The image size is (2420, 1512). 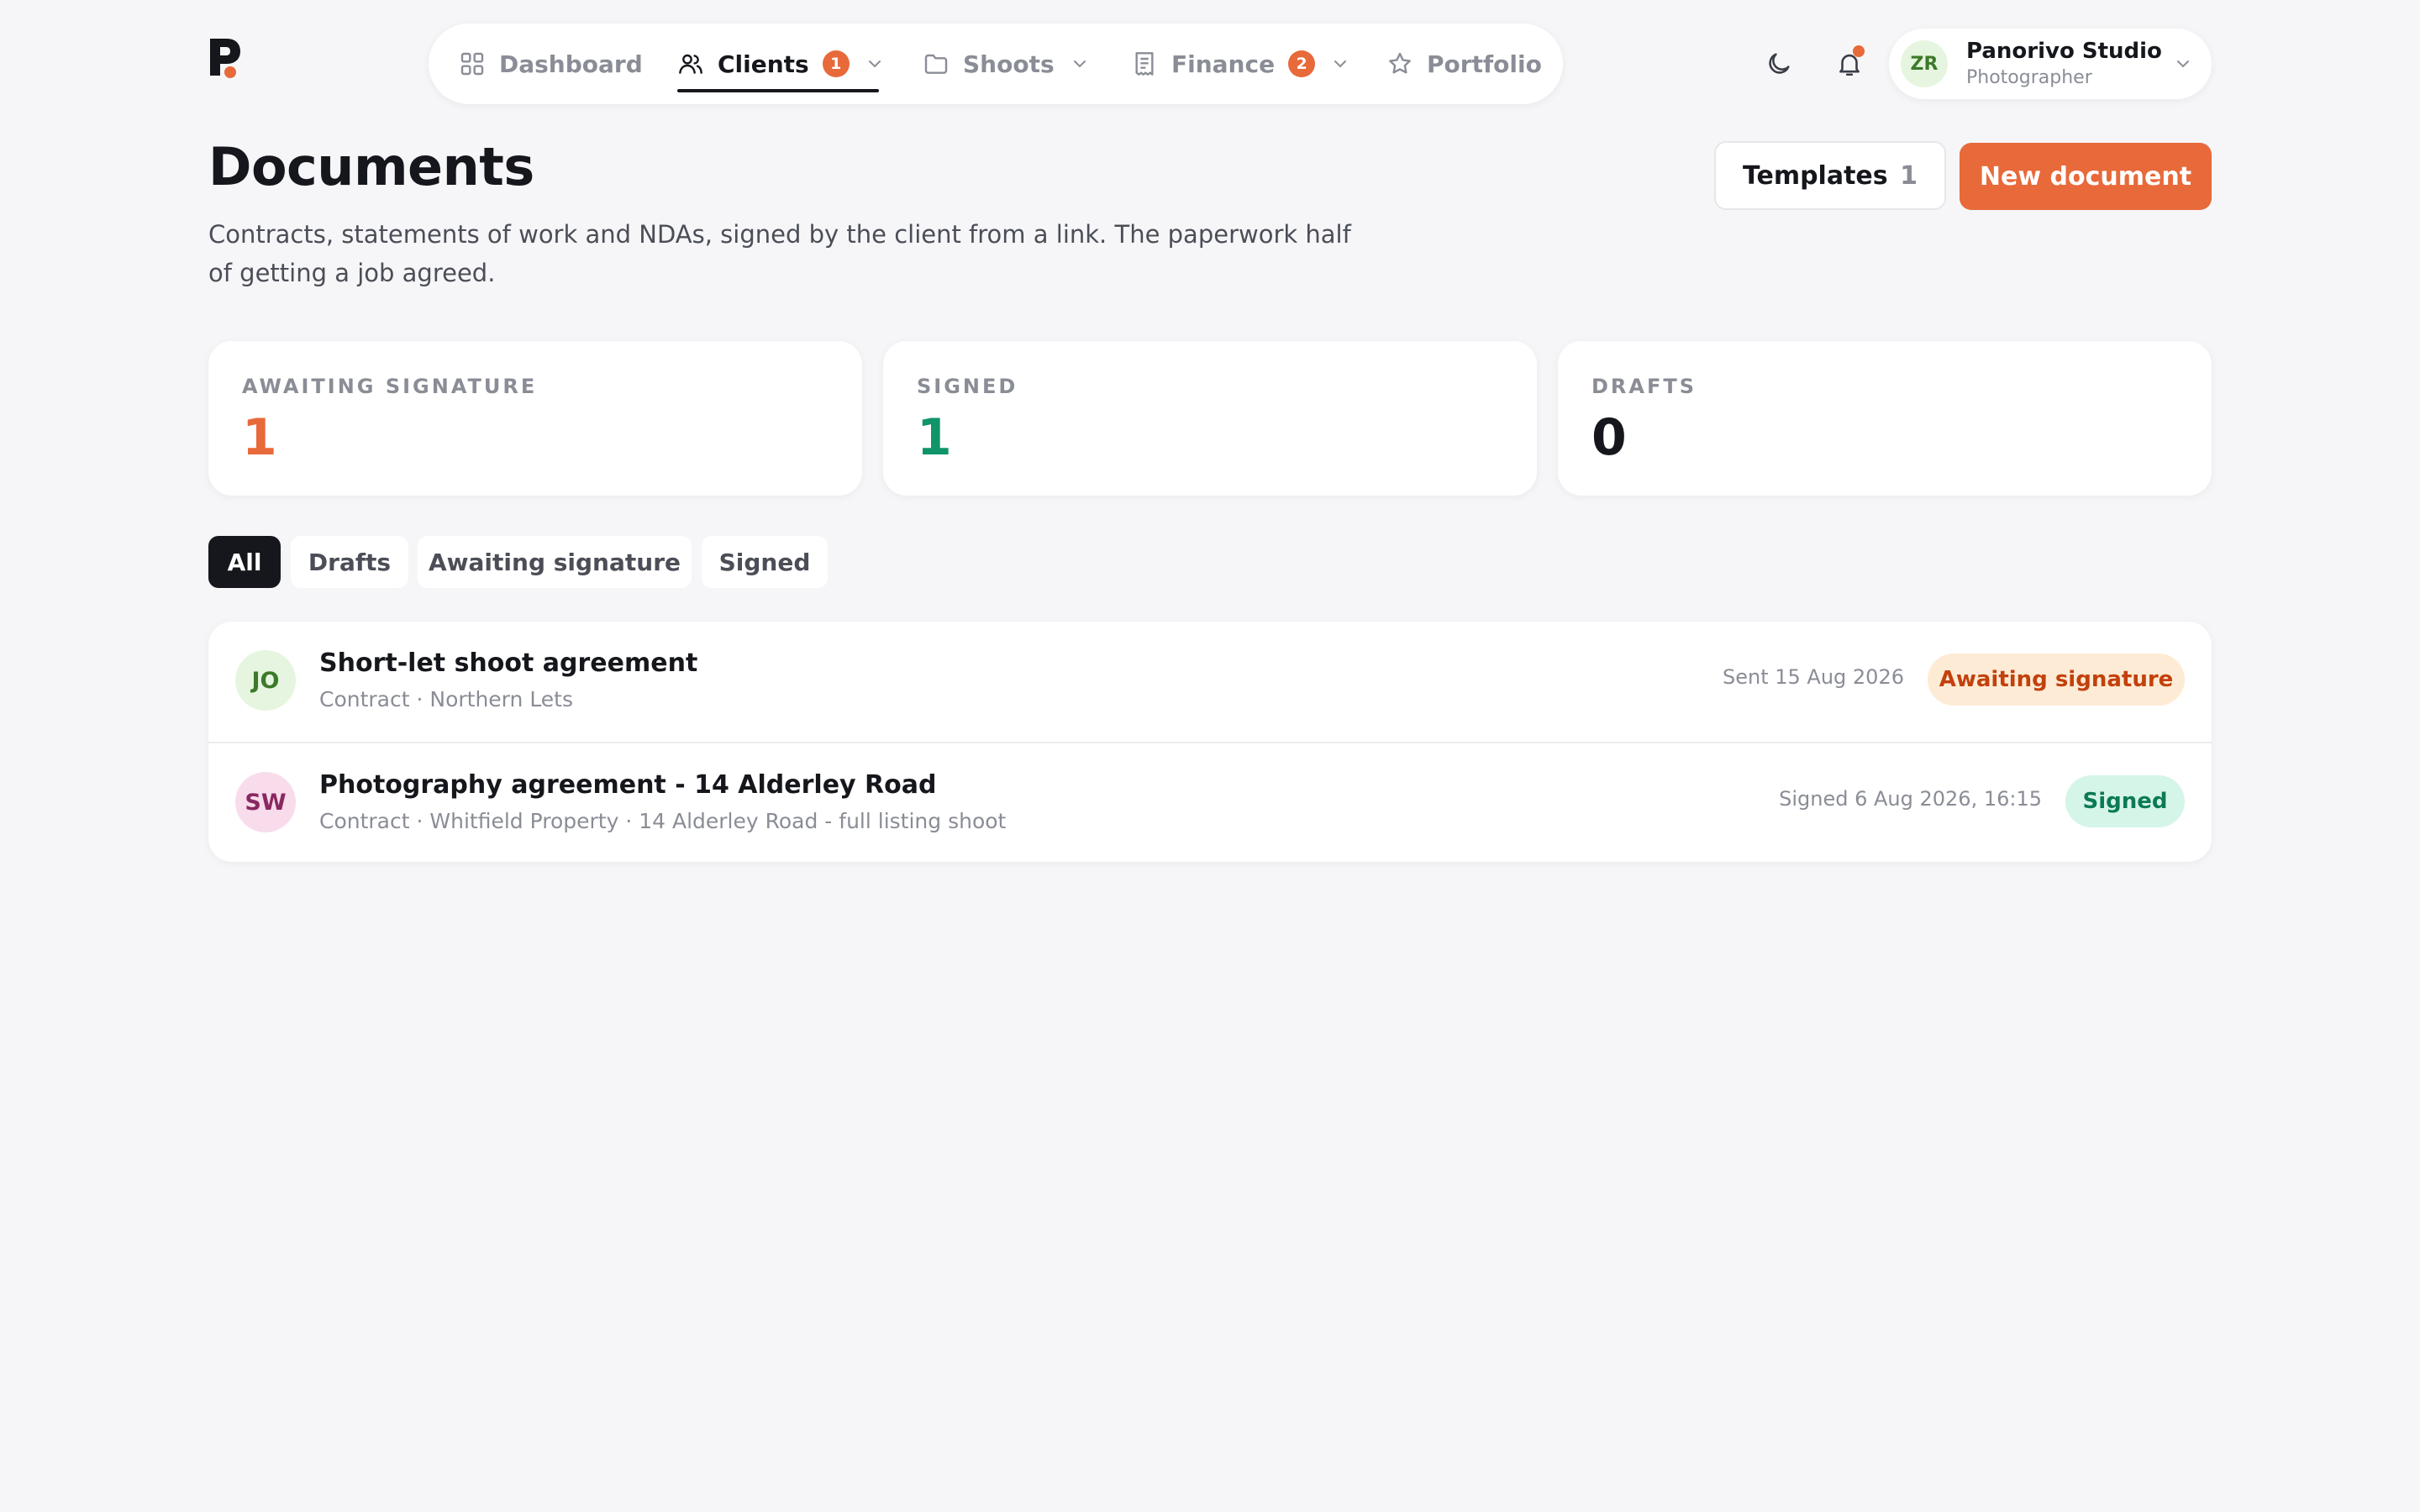 I want to click on new-document-button: New document, so click(x=2086, y=176).